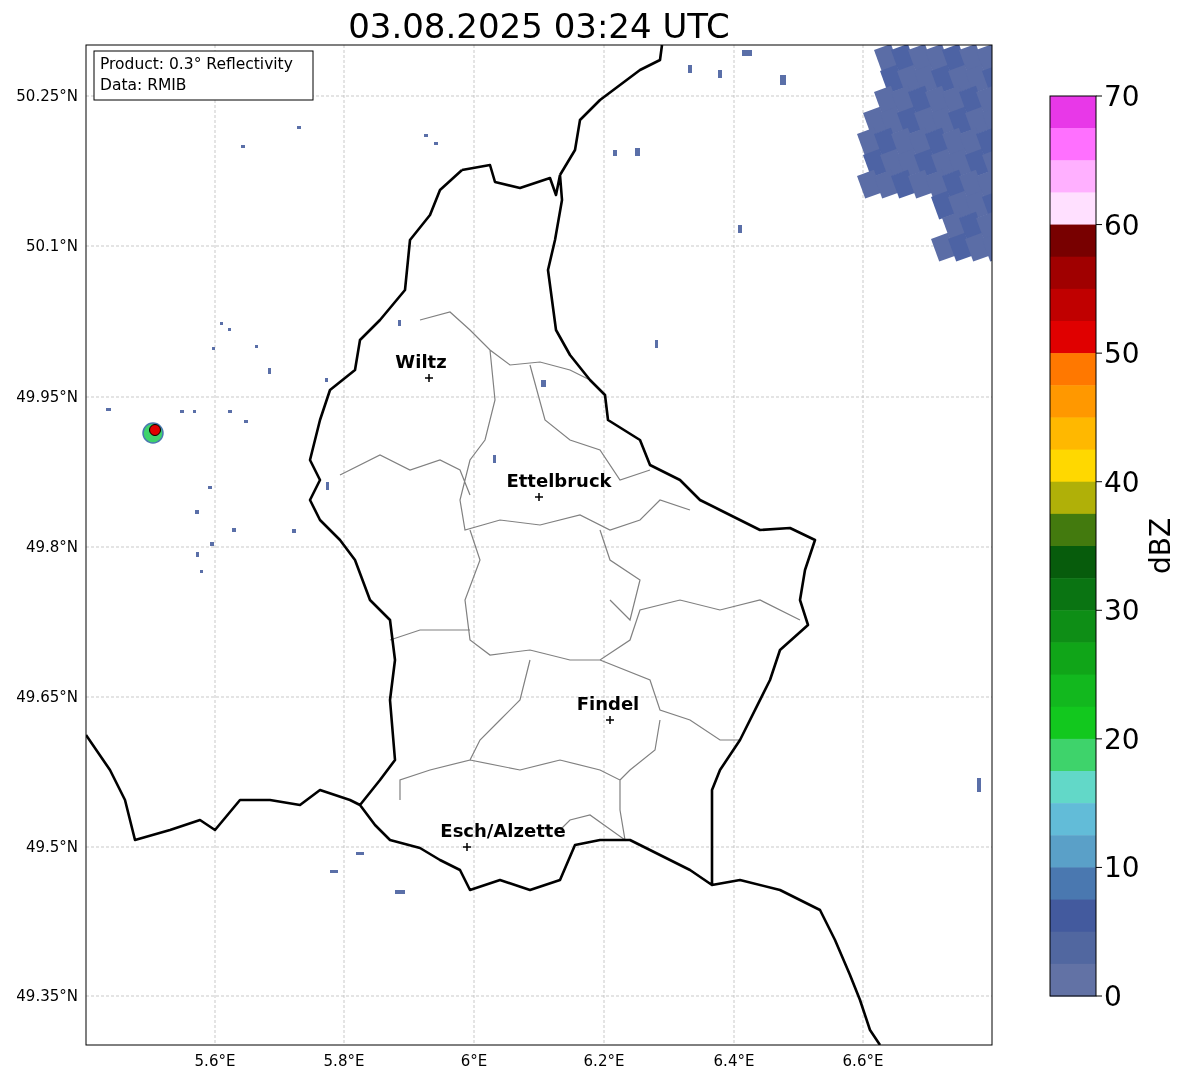 The width and height of the screenshot is (1184, 1081). What do you see at coordinates (503, 830) in the screenshot?
I see `city-label: Esch/Alzette` at bounding box center [503, 830].